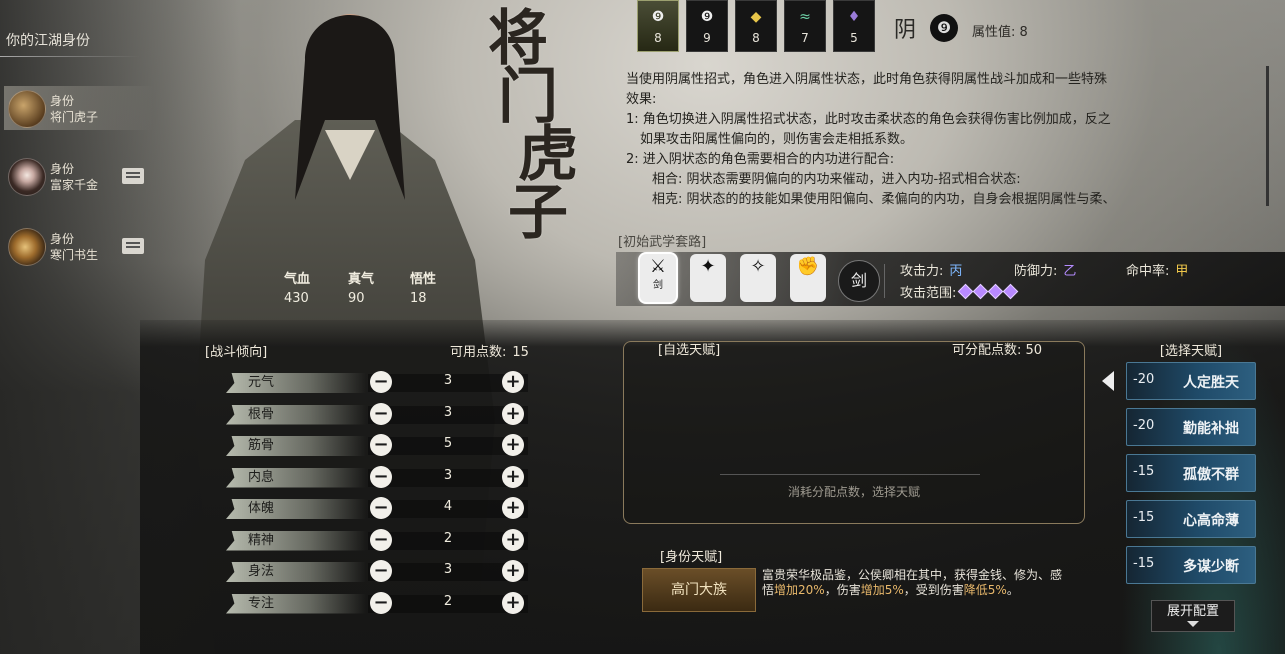  What do you see at coordinates (1211, 567) in the screenshot?
I see `talent-name: 多谋少断` at bounding box center [1211, 567].